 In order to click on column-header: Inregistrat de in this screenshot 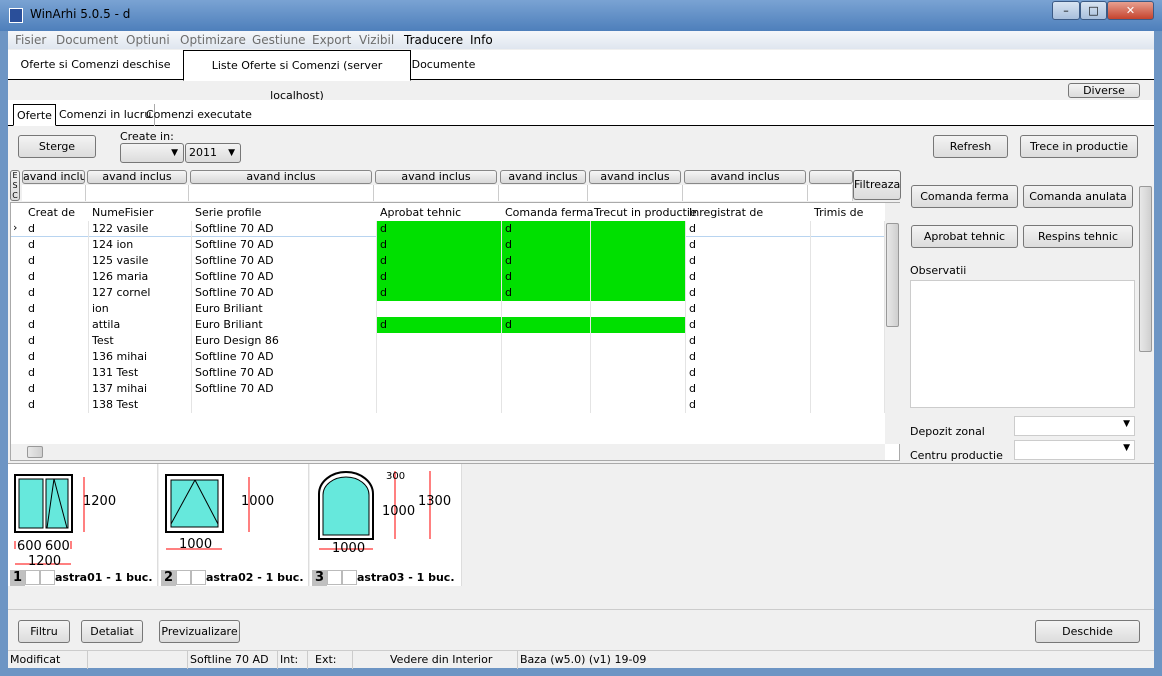, I will do `click(726, 212)`.